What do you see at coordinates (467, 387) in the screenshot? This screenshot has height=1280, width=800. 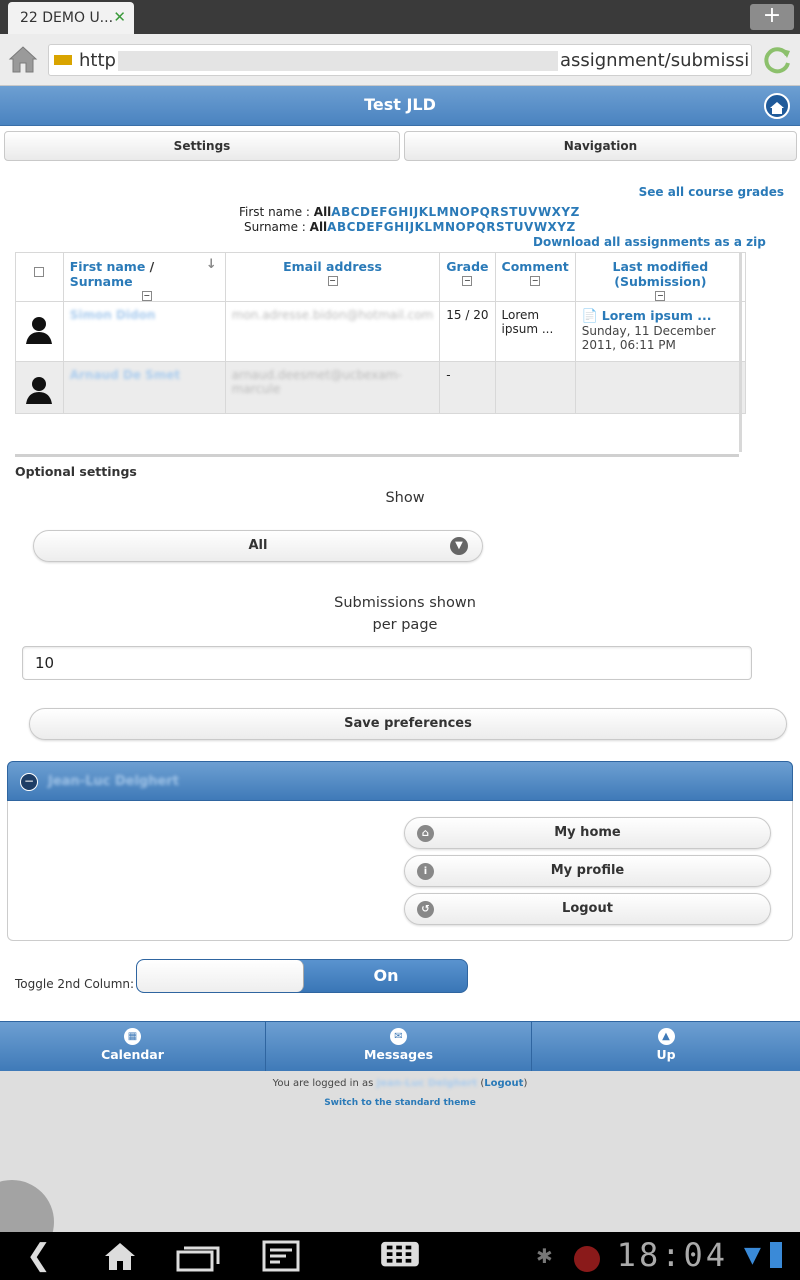 I see `grade-cell: -` at bounding box center [467, 387].